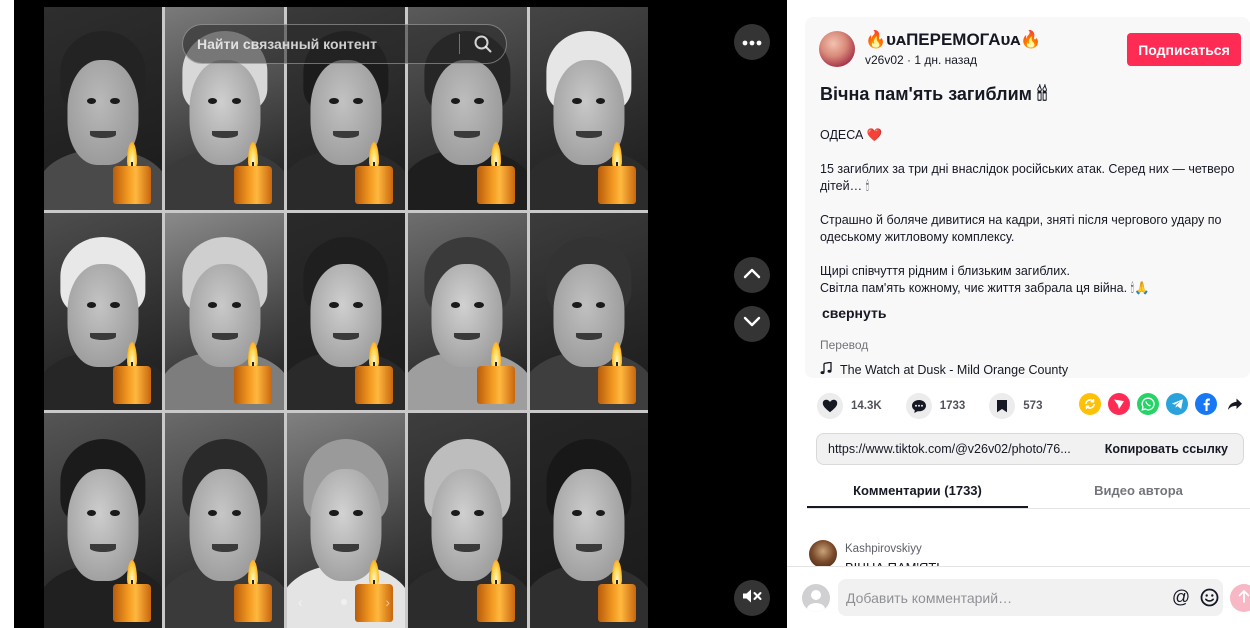 The width and height of the screenshot is (1250, 628). What do you see at coordinates (823, 554) in the screenshot?
I see `commenter-avatar` at bounding box center [823, 554].